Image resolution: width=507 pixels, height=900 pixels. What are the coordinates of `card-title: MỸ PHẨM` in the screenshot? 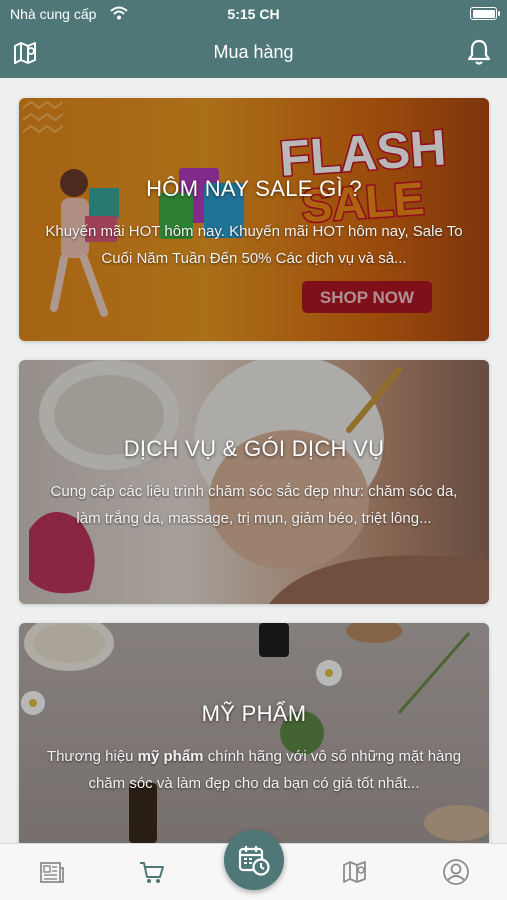 It's located at (254, 713).